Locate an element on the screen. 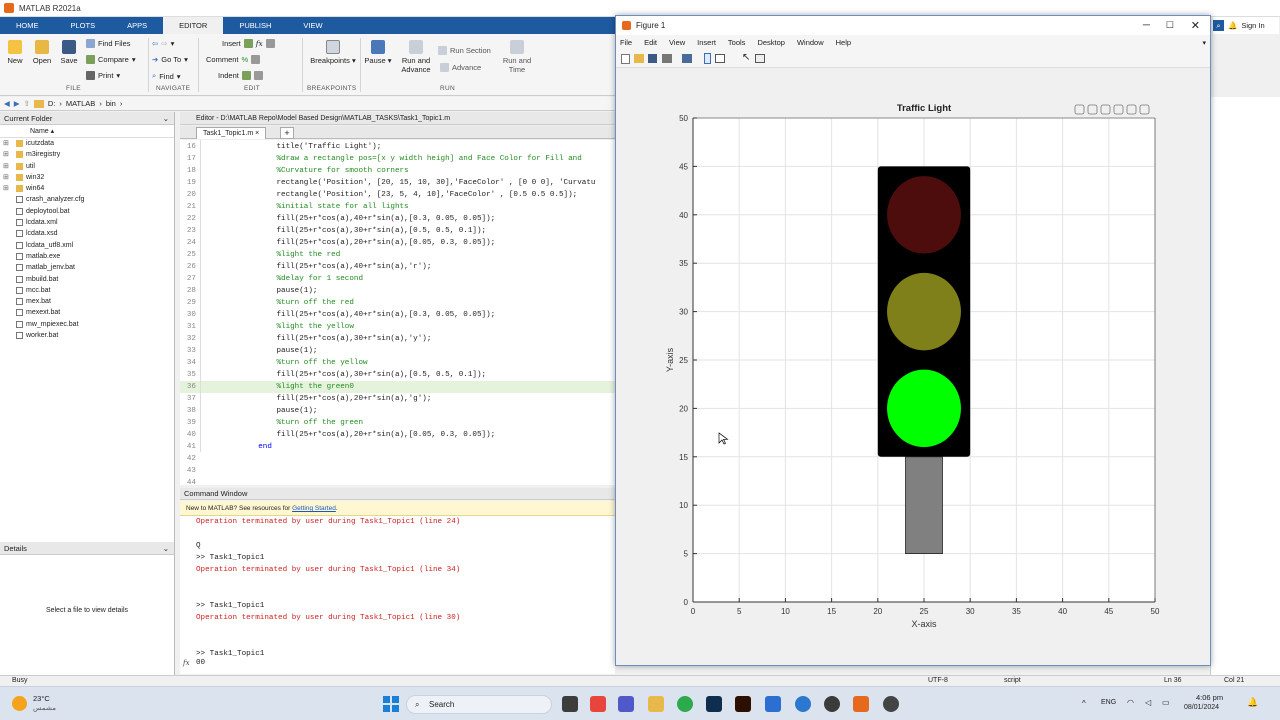 Image resolution: width=1280 pixels, height=720 pixels. select-arrow-icon: ↖ is located at coordinates (746, 57).